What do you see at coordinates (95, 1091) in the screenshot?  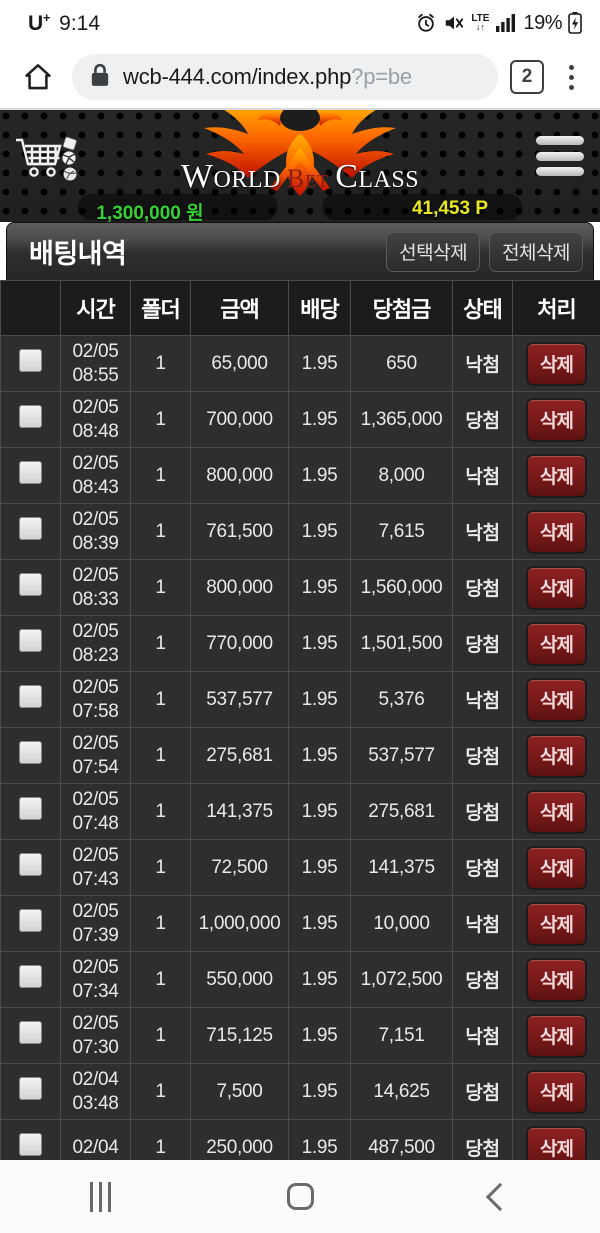 I see `cell-time: 02/04 03:48` at bounding box center [95, 1091].